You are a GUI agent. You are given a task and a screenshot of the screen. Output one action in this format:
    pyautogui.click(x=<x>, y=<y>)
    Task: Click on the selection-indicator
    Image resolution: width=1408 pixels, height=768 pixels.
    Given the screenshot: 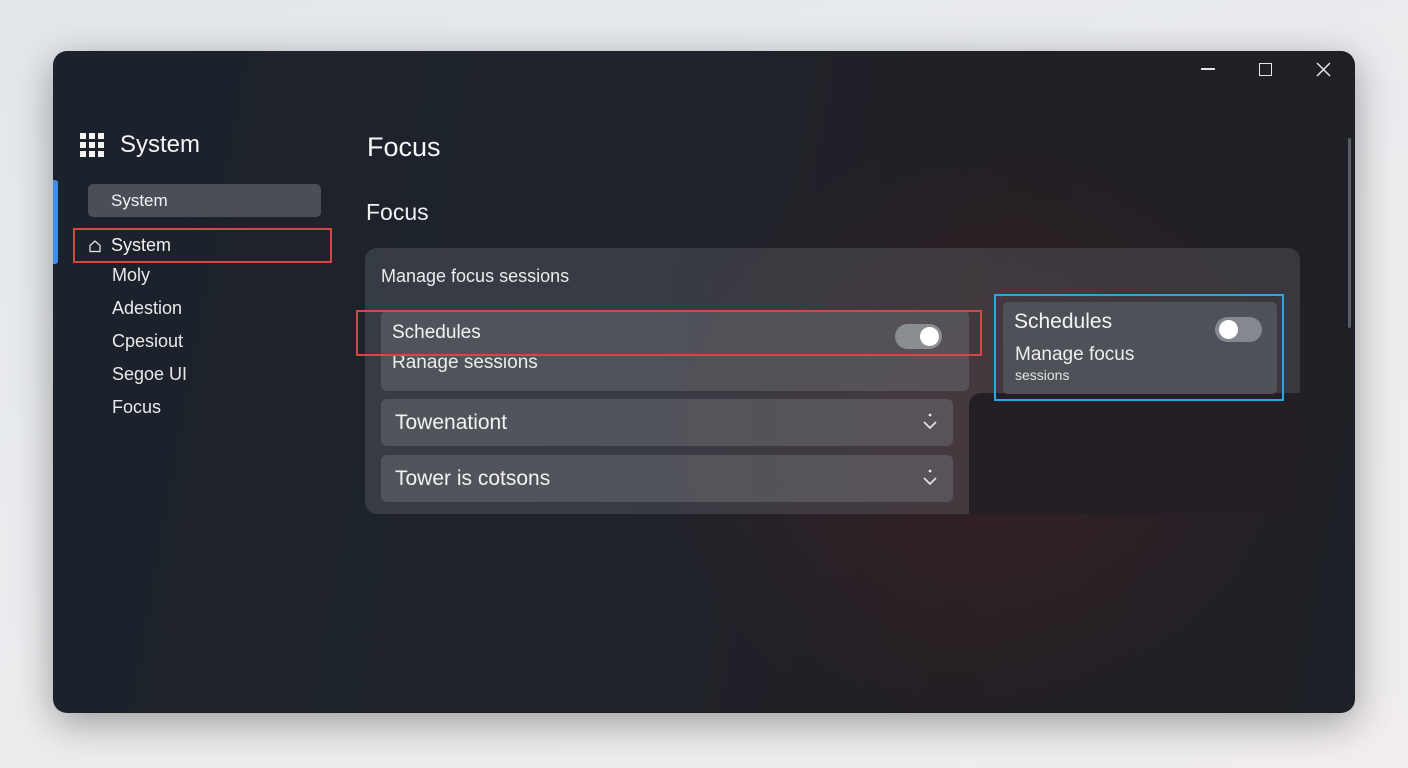 What is the action you would take?
    pyautogui.click(x=55, y=222)
    